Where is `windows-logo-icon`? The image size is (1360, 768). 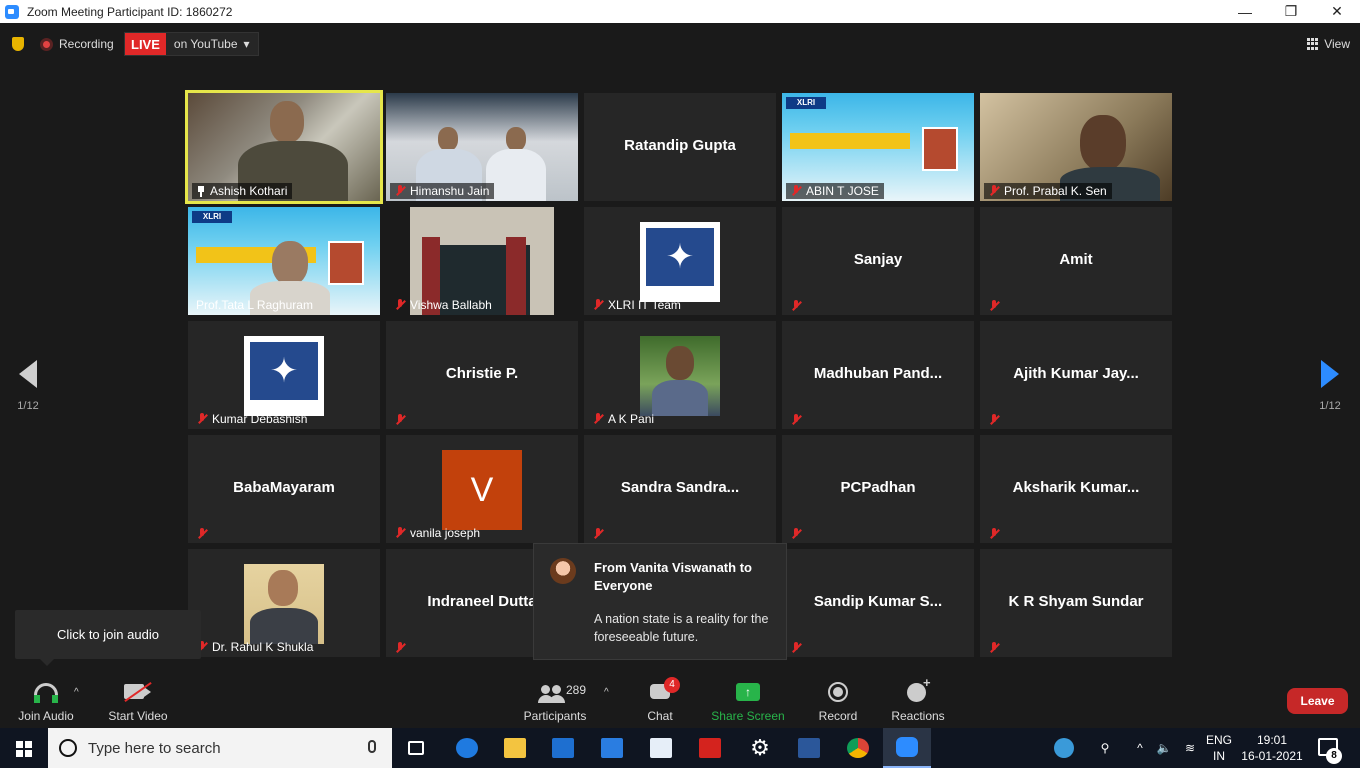
windows-logo-icon is located at coordinates (24, 749).